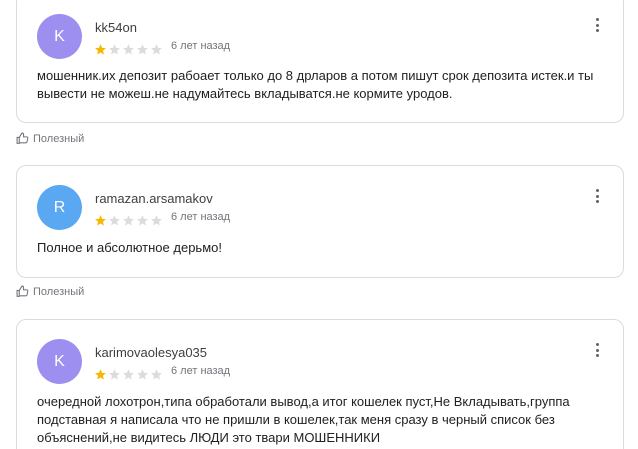  Describe the element at coordinates (59, 207) in the screenshot. I see `avatar: R` at that location.